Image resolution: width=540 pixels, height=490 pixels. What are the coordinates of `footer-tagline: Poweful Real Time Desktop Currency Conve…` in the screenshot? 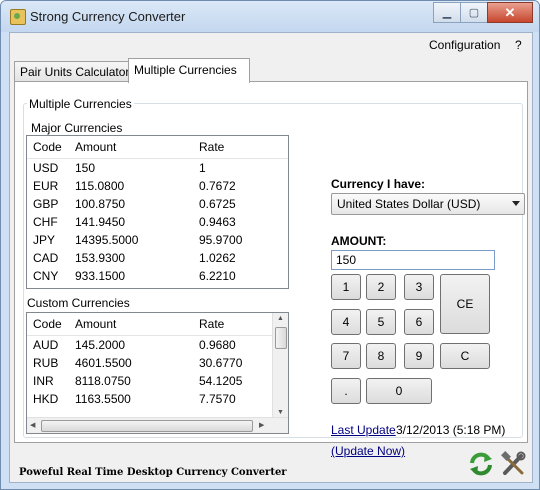 It's located at (153, 472).